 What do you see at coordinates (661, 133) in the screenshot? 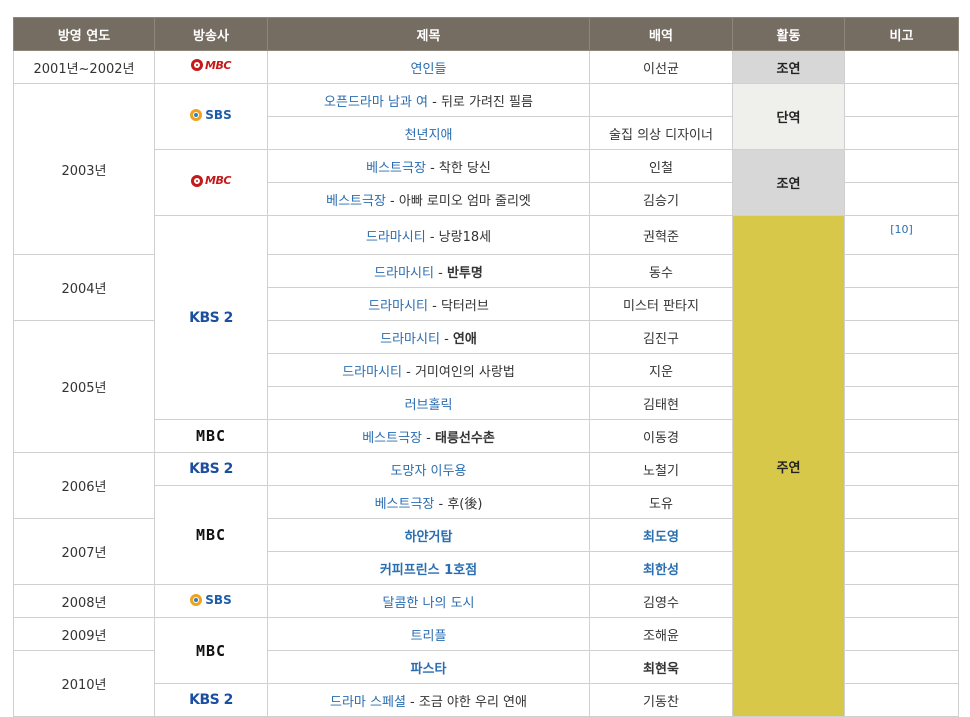
I see `role-cell: 술집 의상 디자이너` at bounding box center [661, 133].